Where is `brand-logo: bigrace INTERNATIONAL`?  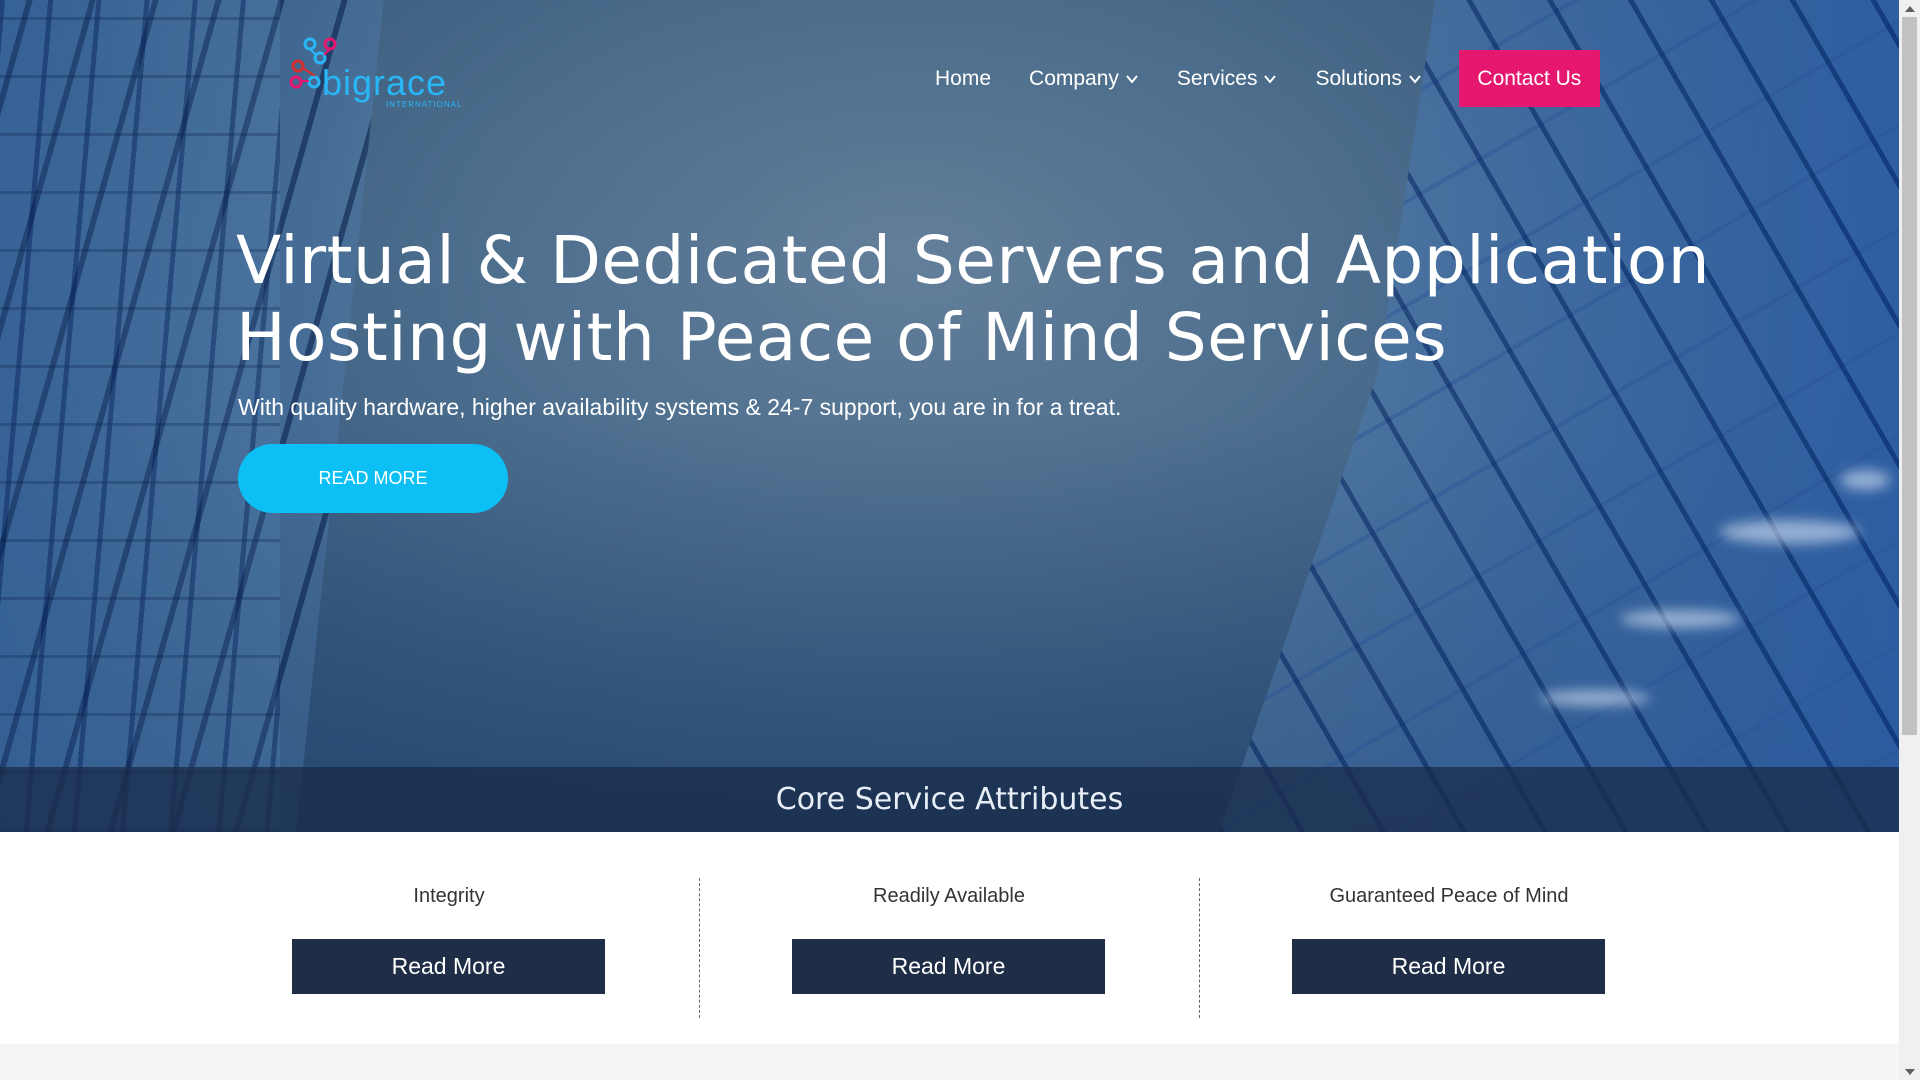
brand-logo: bigrace INTERNATIONAL is located at coordinates (380, 73).